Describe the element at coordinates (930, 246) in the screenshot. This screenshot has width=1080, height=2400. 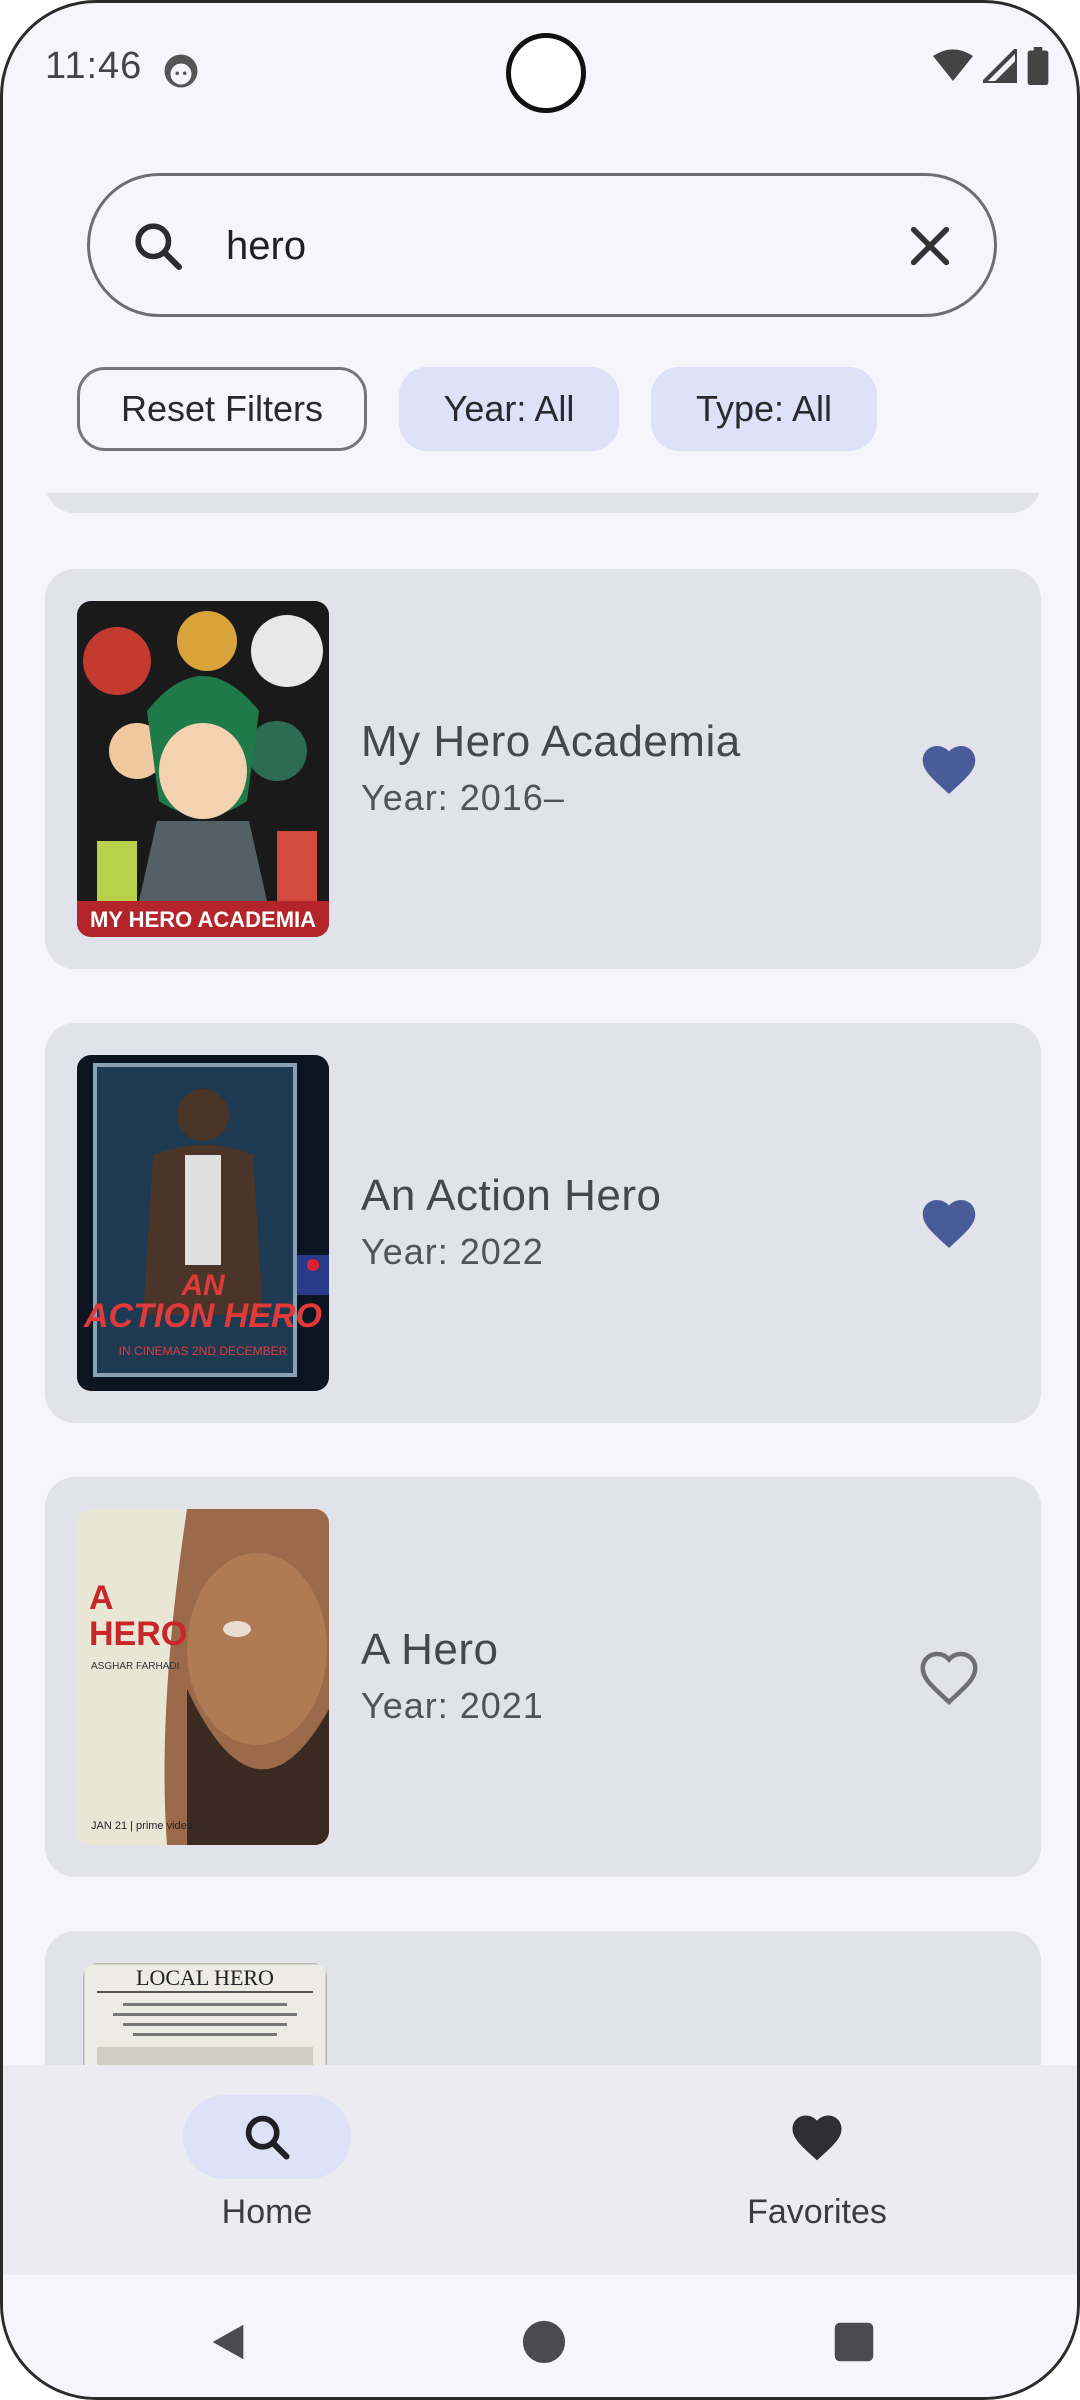
I see `clear-icon` at that location.